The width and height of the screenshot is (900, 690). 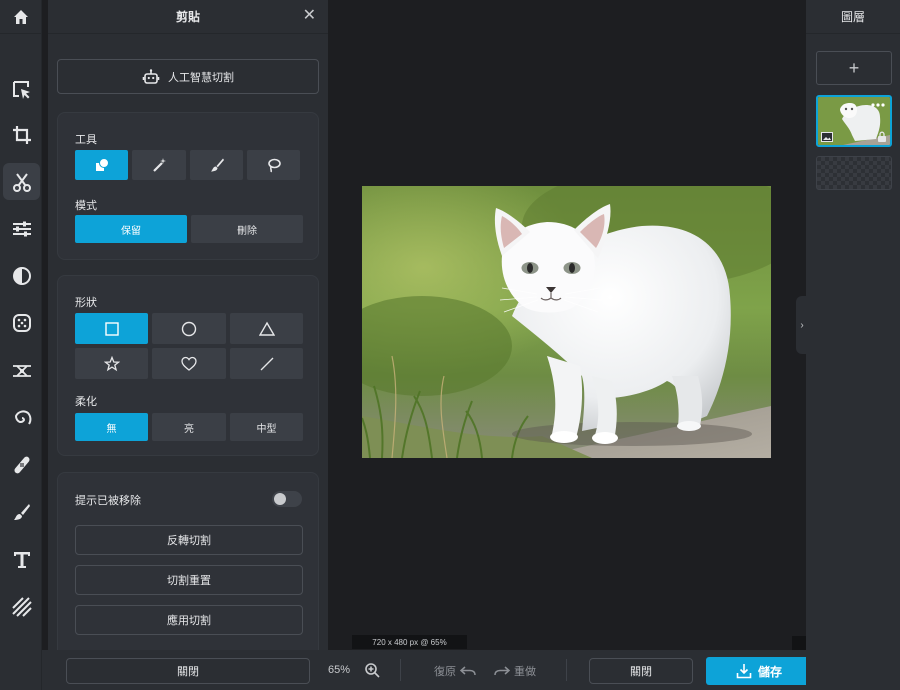 I want to click on heart-shape-option, so click(x=189, y=363).